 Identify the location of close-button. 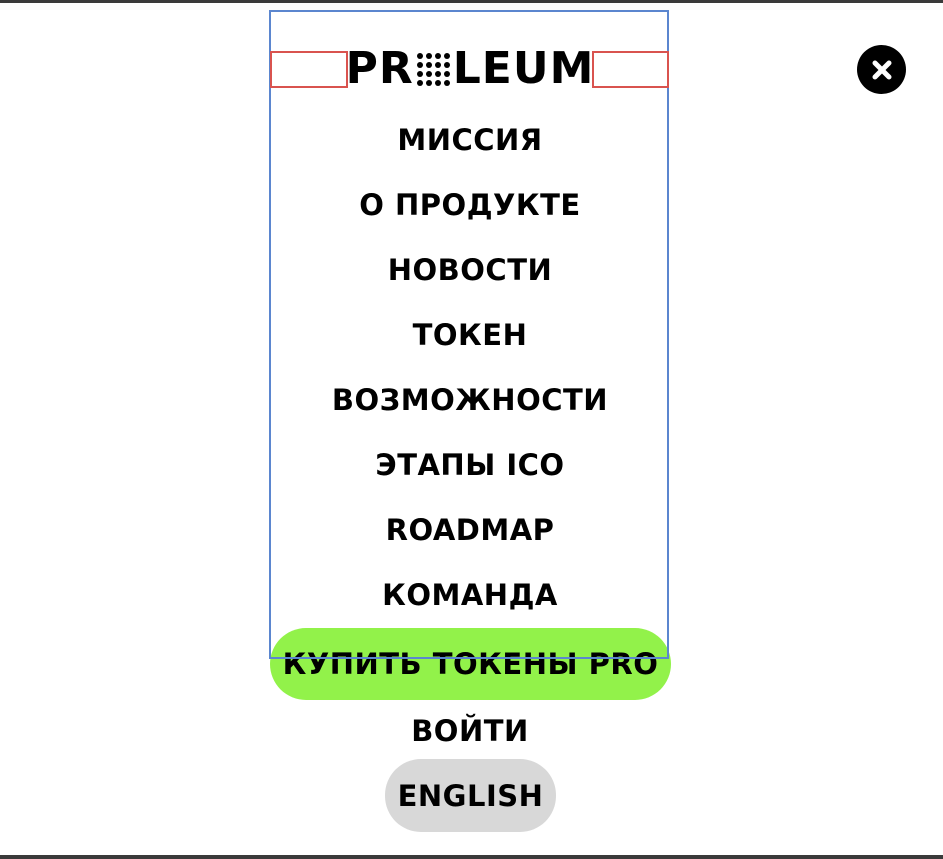
(881, 69).